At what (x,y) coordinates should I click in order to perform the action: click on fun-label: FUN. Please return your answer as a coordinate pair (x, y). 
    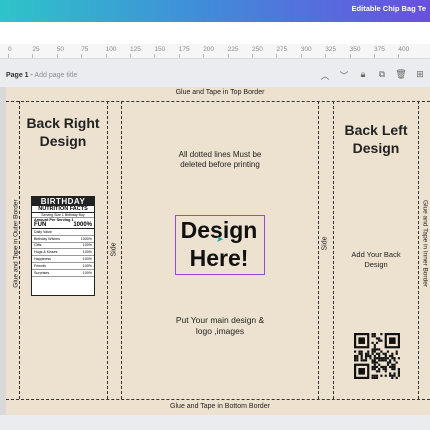
    Looking at the image, I should click on (40, 225).